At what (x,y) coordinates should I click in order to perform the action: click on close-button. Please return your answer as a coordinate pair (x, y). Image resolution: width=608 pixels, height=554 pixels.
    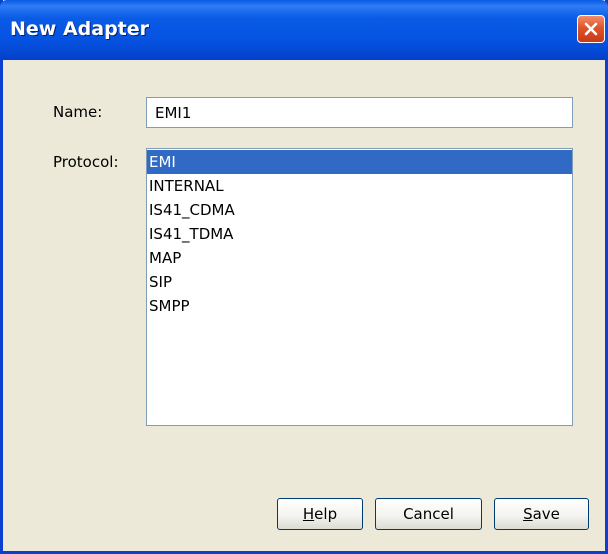
    Looking at the image, I should click on (591, 29).